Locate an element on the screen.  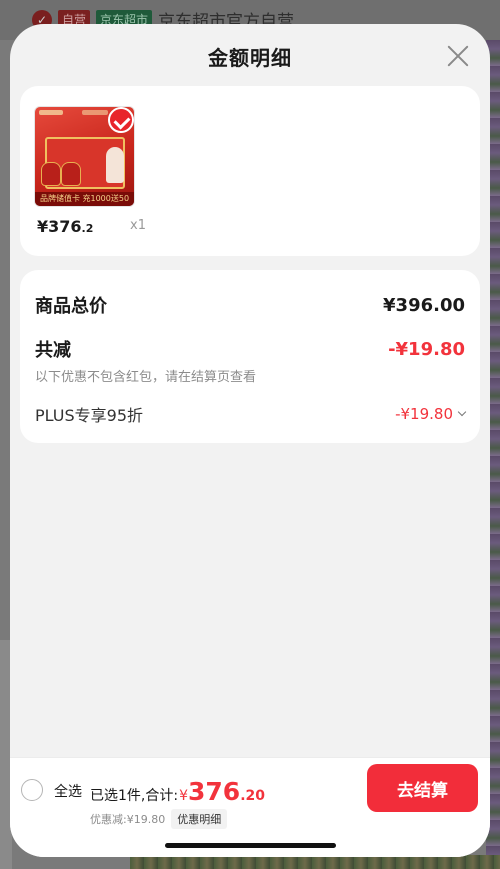
background-image-bottom is located at coordinates (315, 862).